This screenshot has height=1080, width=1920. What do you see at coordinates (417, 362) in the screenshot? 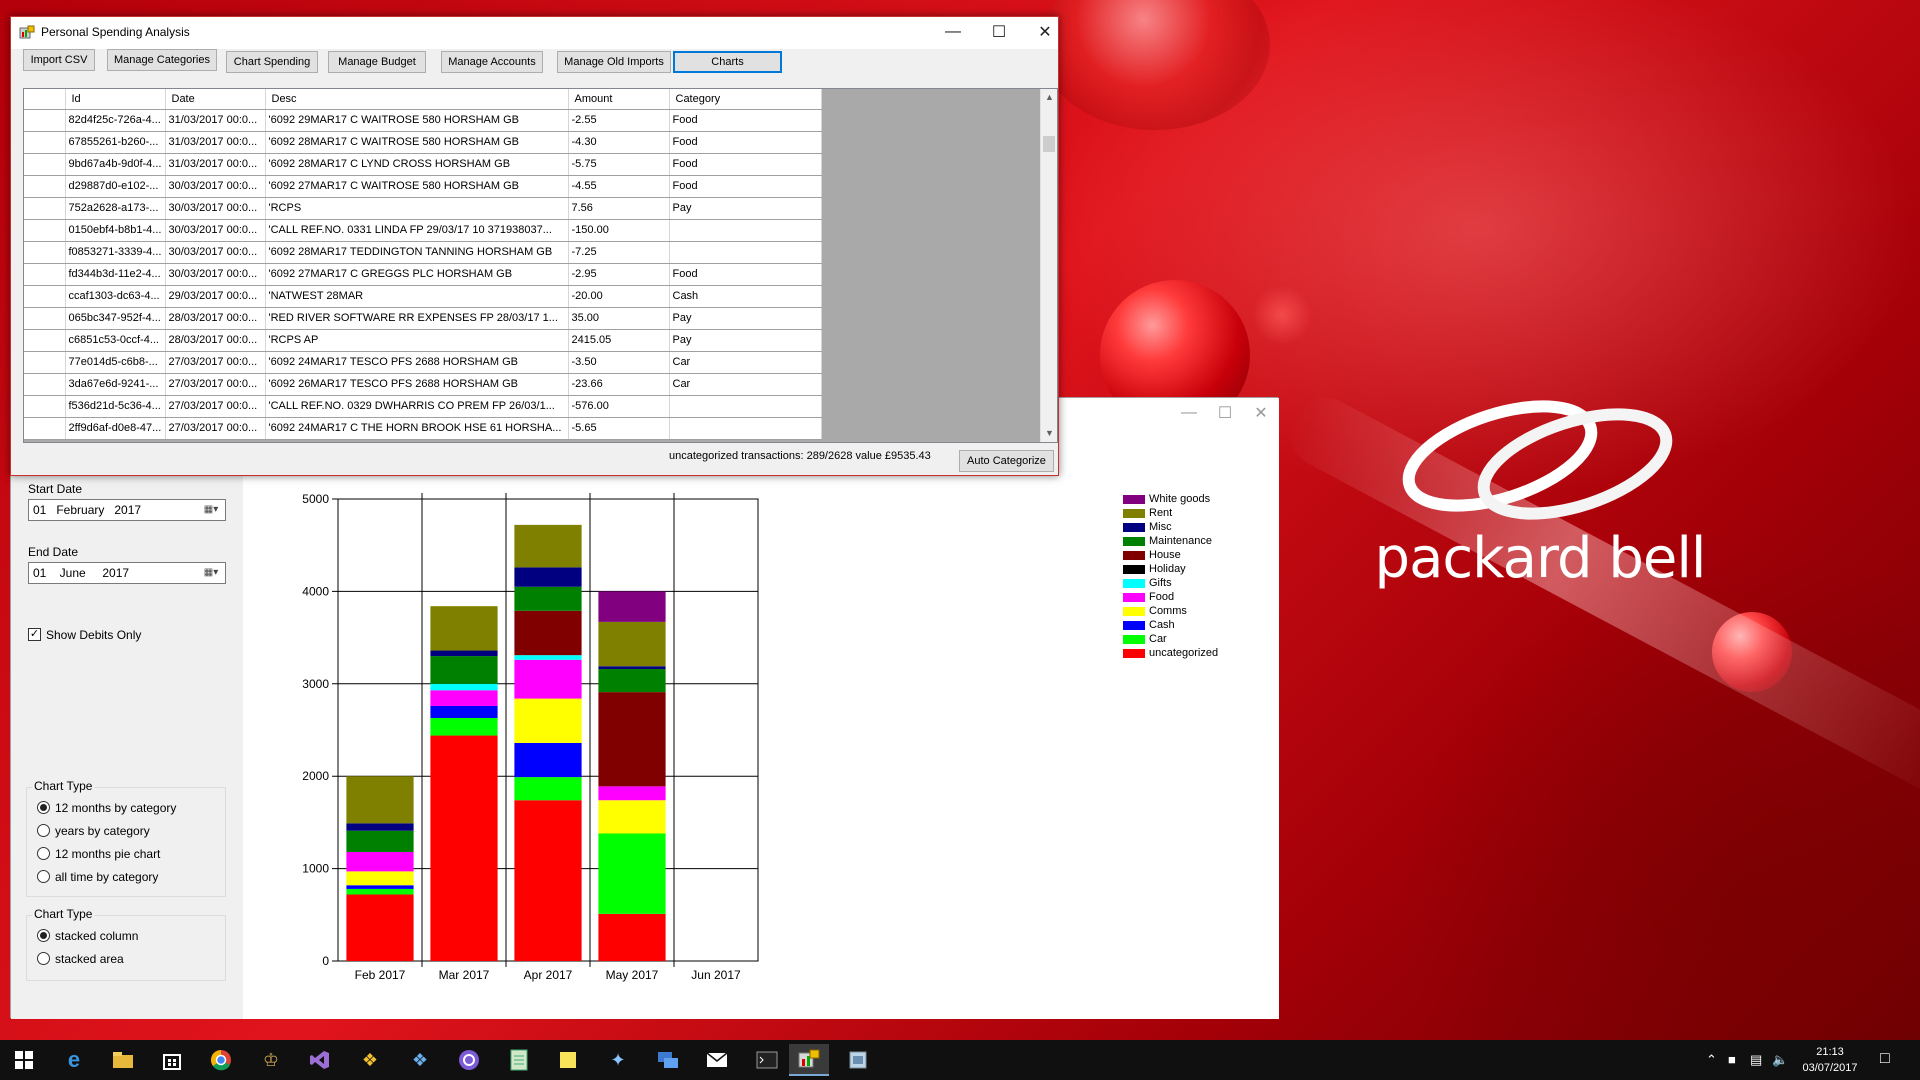
I see `desc-cell: '6092 24MAR17 TESCO PFS 2688 HORSHAM GB` at bounding box center [417, 362].